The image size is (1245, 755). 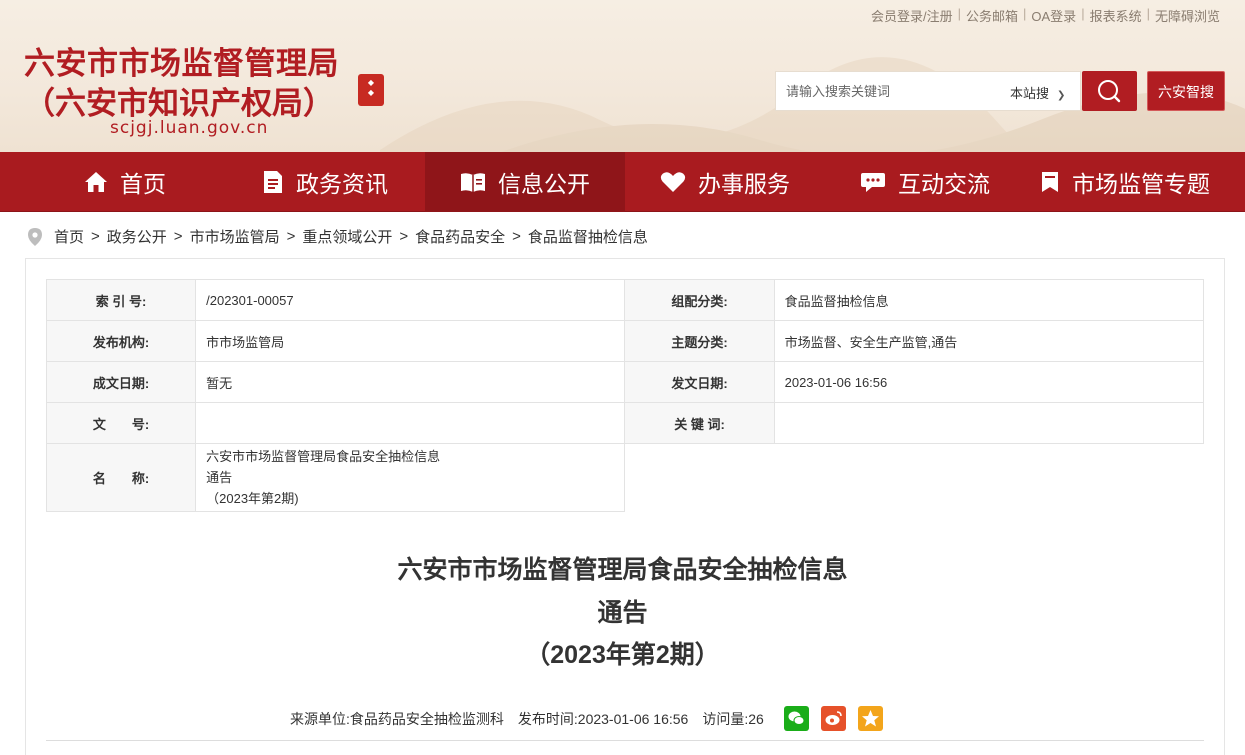 What do you see at coordinates (622, 655) in the screenshot?
I see `article-title-line3: （2023年第2期）` at bounding box center [622, 655].